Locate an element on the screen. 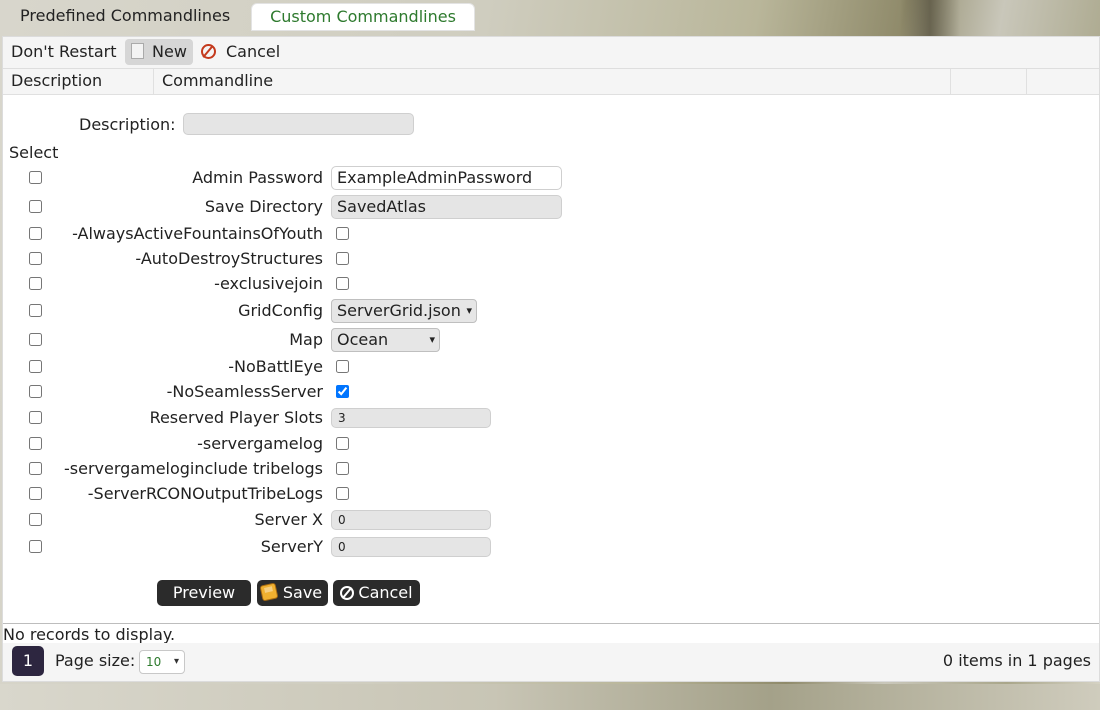 This screenshot has height=710, width=1100. row-servergamelog: -servergamelog is located at coordinates (551, 444).